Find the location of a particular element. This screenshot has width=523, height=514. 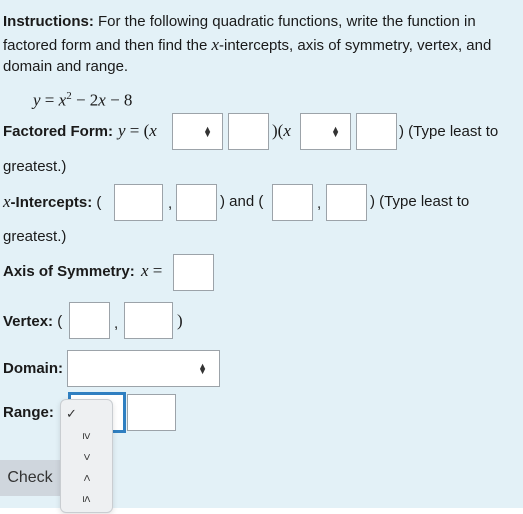

instructions-label: Instructions: is located at coordinates (48, 21).